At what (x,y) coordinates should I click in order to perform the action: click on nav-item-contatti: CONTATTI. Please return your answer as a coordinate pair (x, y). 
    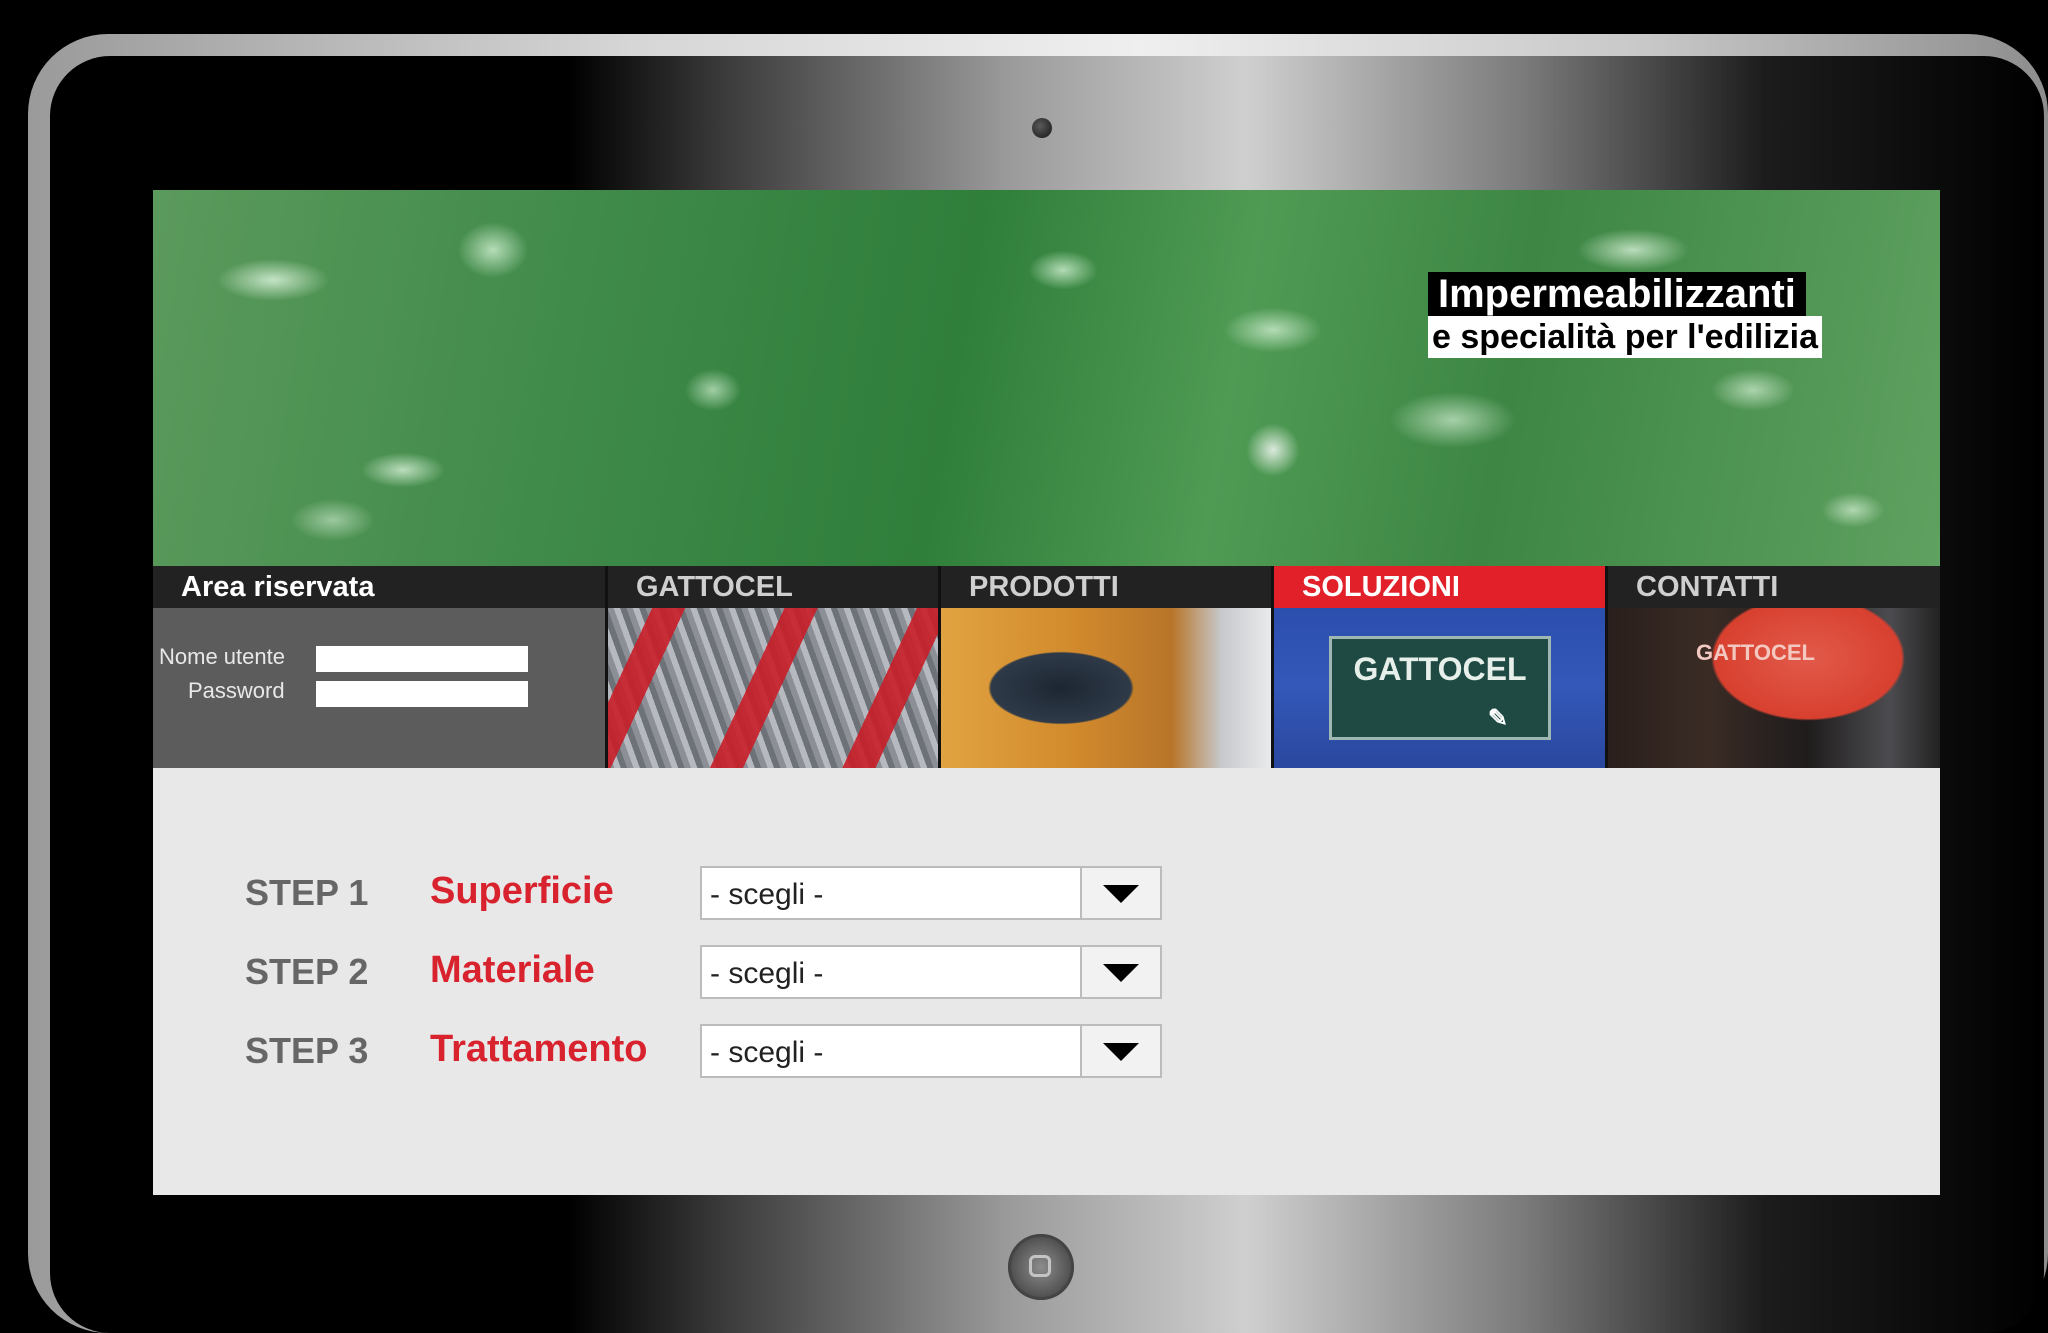
    Looking at the image, I should click on (1772, 587).